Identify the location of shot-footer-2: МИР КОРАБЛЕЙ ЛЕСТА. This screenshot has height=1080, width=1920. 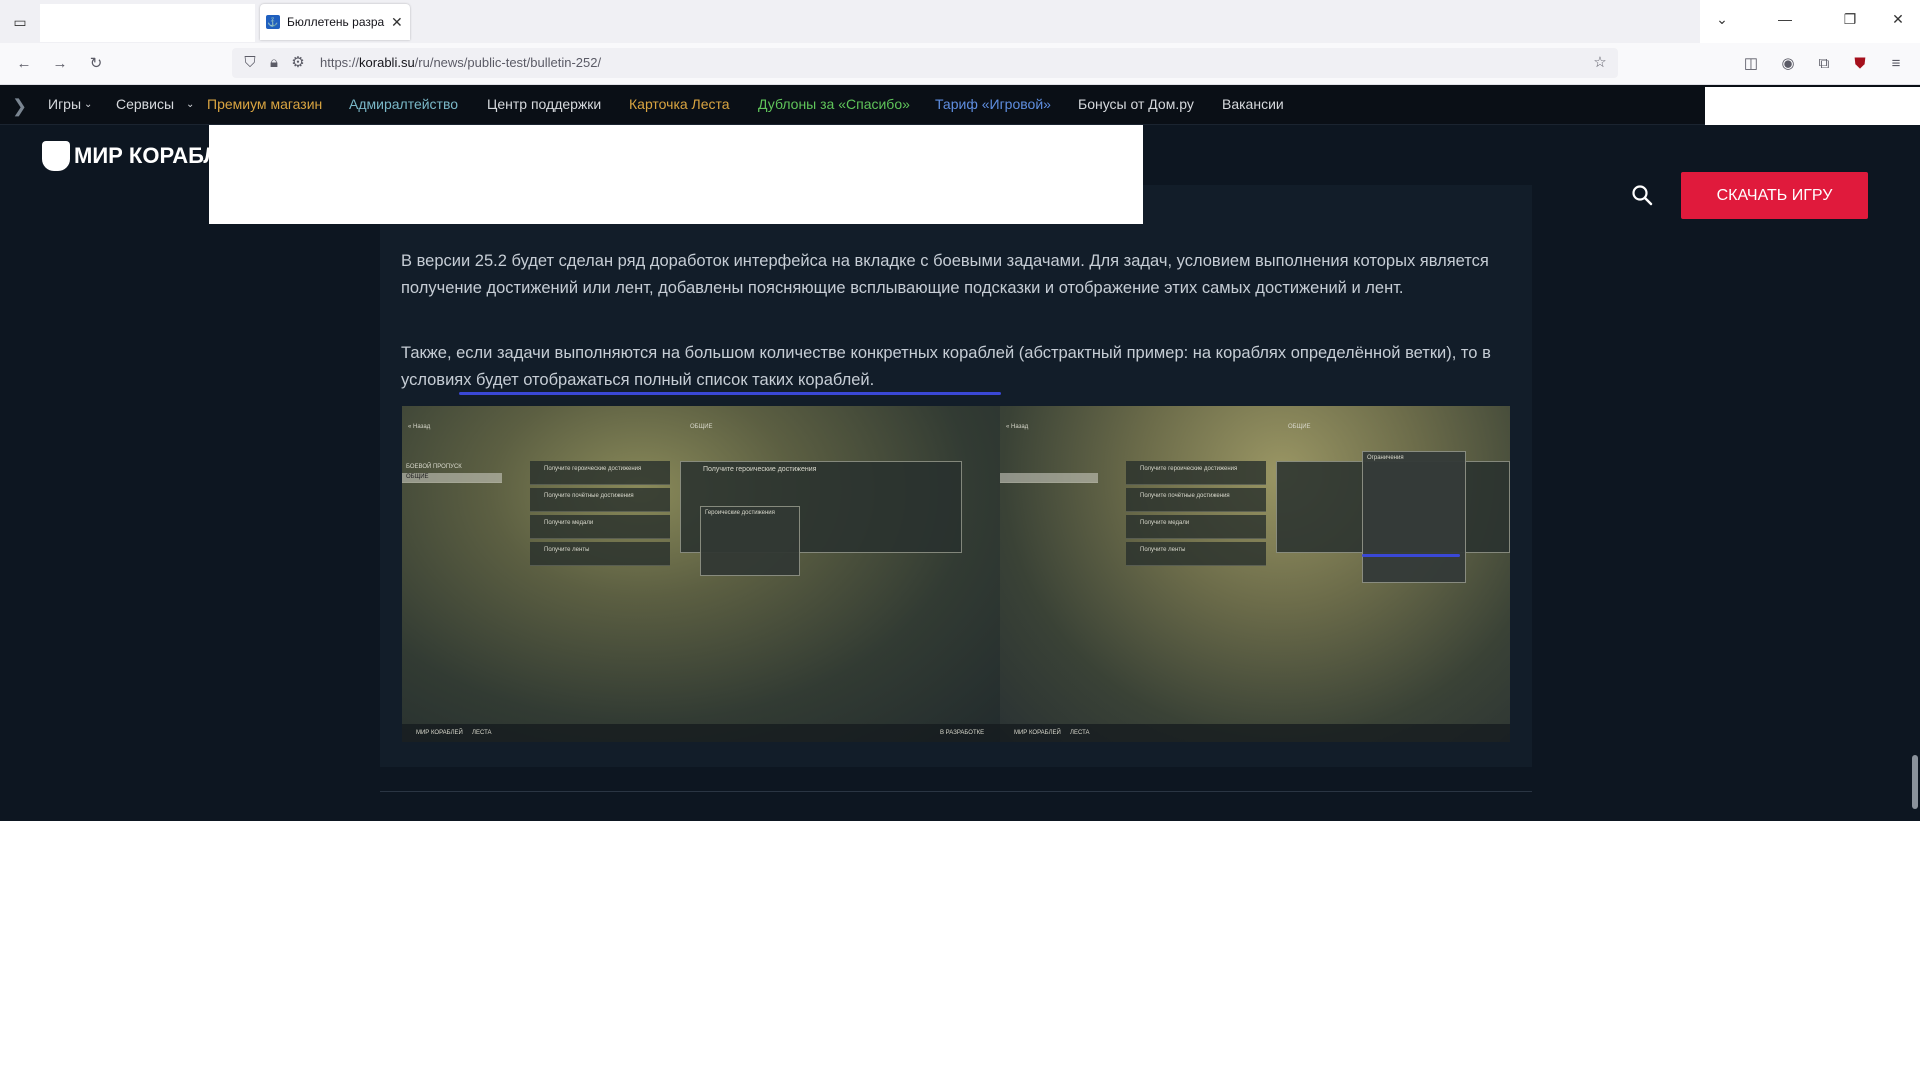
(1255, 733).